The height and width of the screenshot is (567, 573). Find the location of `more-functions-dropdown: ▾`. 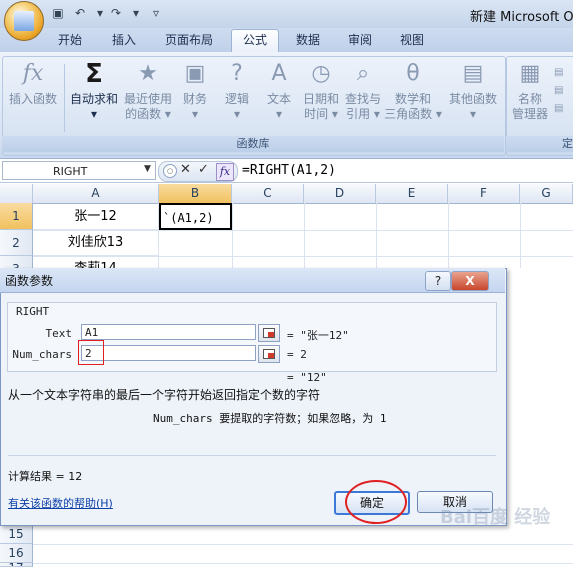

more-functions-dropdown: ▾ is located at coordinates (473, 114).